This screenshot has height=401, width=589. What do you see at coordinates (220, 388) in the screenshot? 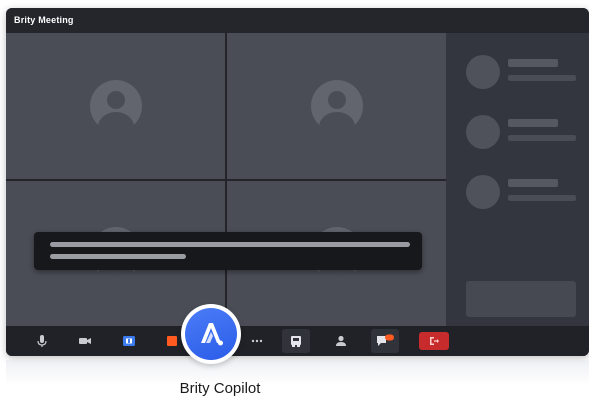
I see `copilot-label: Brity Copilot` at bounding box center [220, 388].